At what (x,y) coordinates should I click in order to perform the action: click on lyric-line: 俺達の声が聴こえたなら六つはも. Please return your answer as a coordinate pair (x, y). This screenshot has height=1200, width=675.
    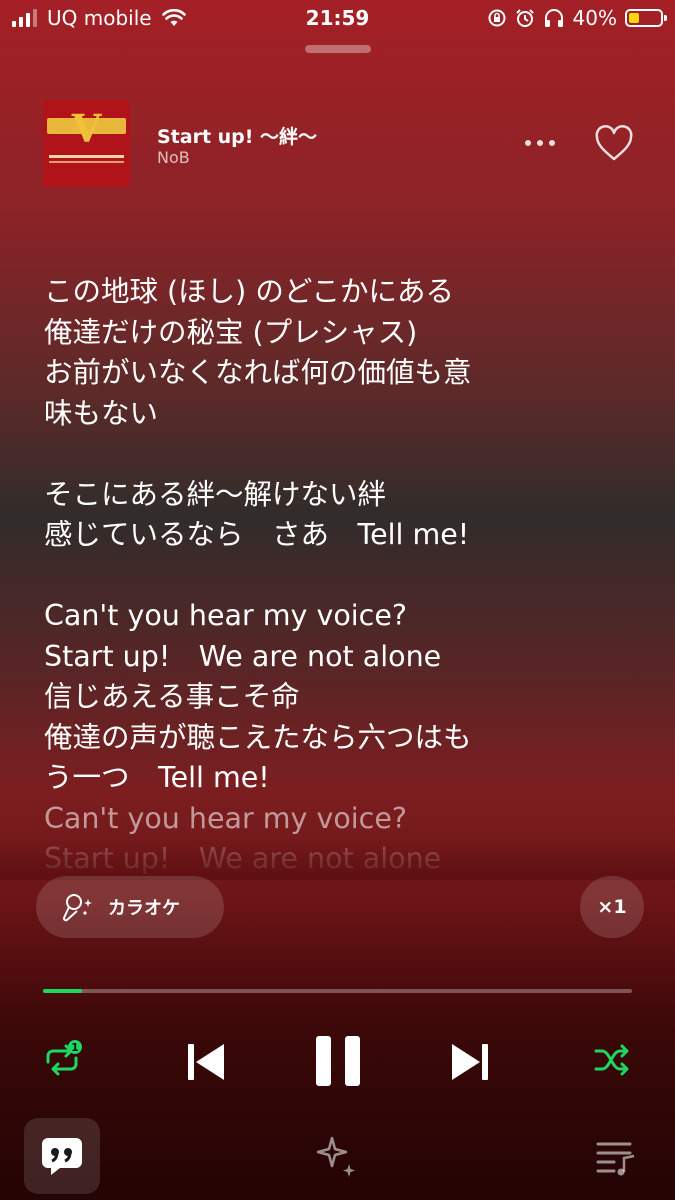
    Looking at the image, I should click on (344, 738).